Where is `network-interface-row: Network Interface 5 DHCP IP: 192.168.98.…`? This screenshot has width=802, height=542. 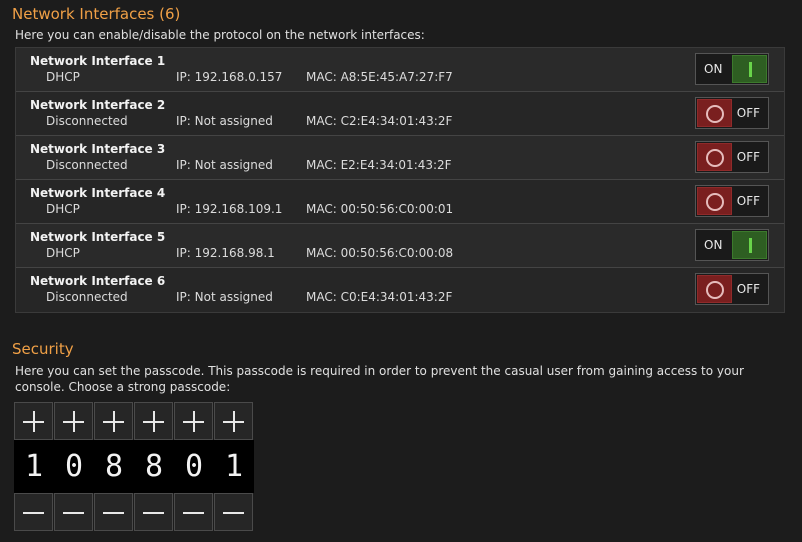
network-interface-row: Network Interface 5 DHCP IP: 192.168.98.… is located at coordinates (400, 246).